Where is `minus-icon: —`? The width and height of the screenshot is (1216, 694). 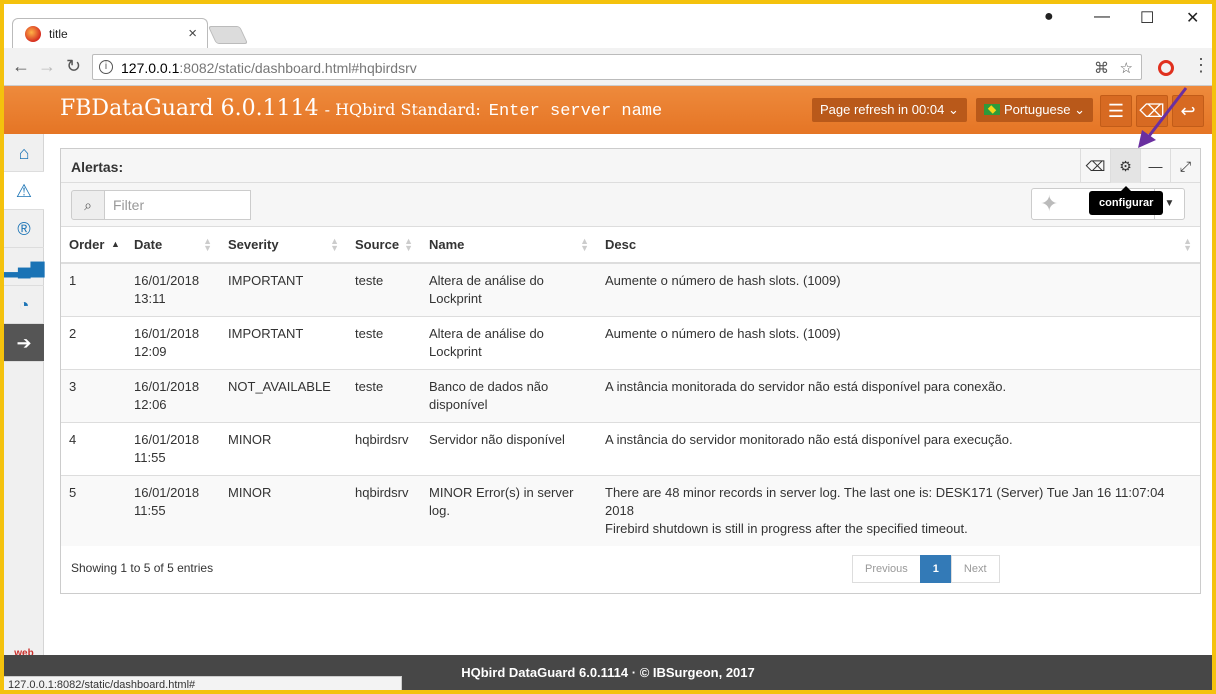 minus-icon: — is located at coordinates (1155, 166).